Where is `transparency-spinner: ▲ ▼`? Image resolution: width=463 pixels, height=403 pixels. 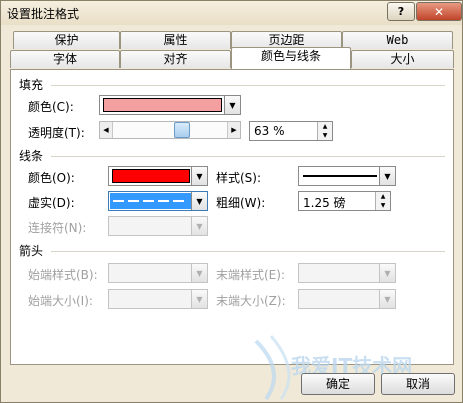
transparency-spinner: ▲ ▼ is located at coordinates (324, 131).